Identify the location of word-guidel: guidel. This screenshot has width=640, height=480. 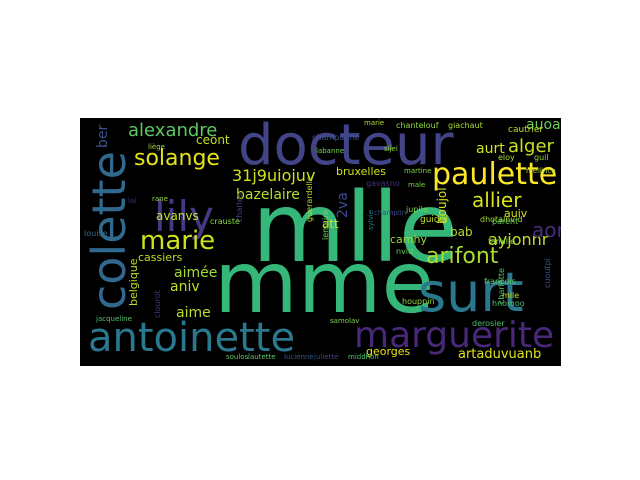
(434, 220).